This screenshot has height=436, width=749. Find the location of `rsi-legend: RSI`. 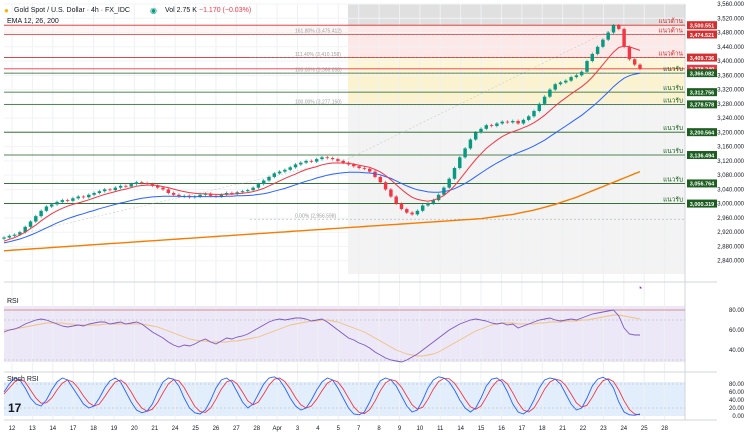

rsi-legend: RSI is located at coordinates (13, 301).